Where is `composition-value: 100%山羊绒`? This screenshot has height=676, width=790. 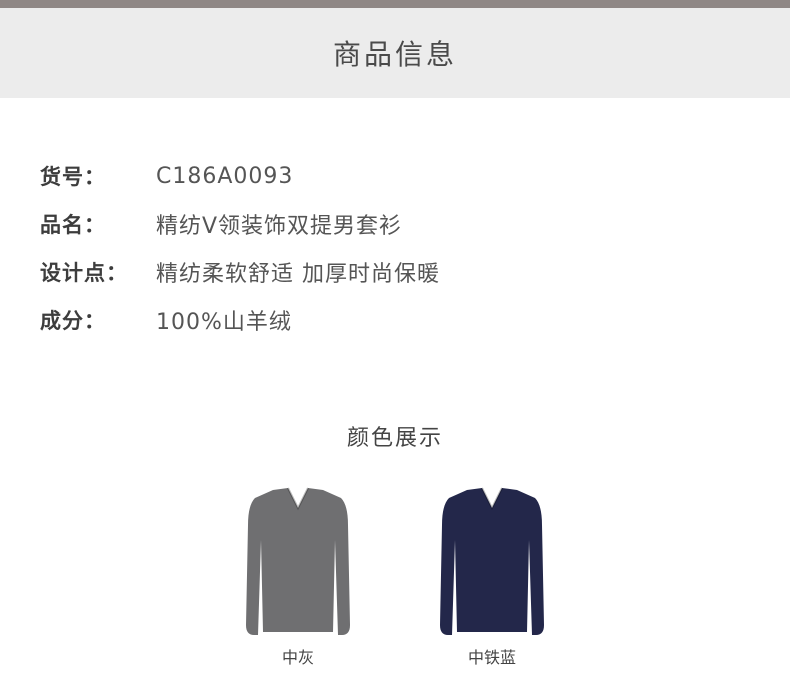 composition-value: 100%山羊绒 is located at coordinates (224, 322).